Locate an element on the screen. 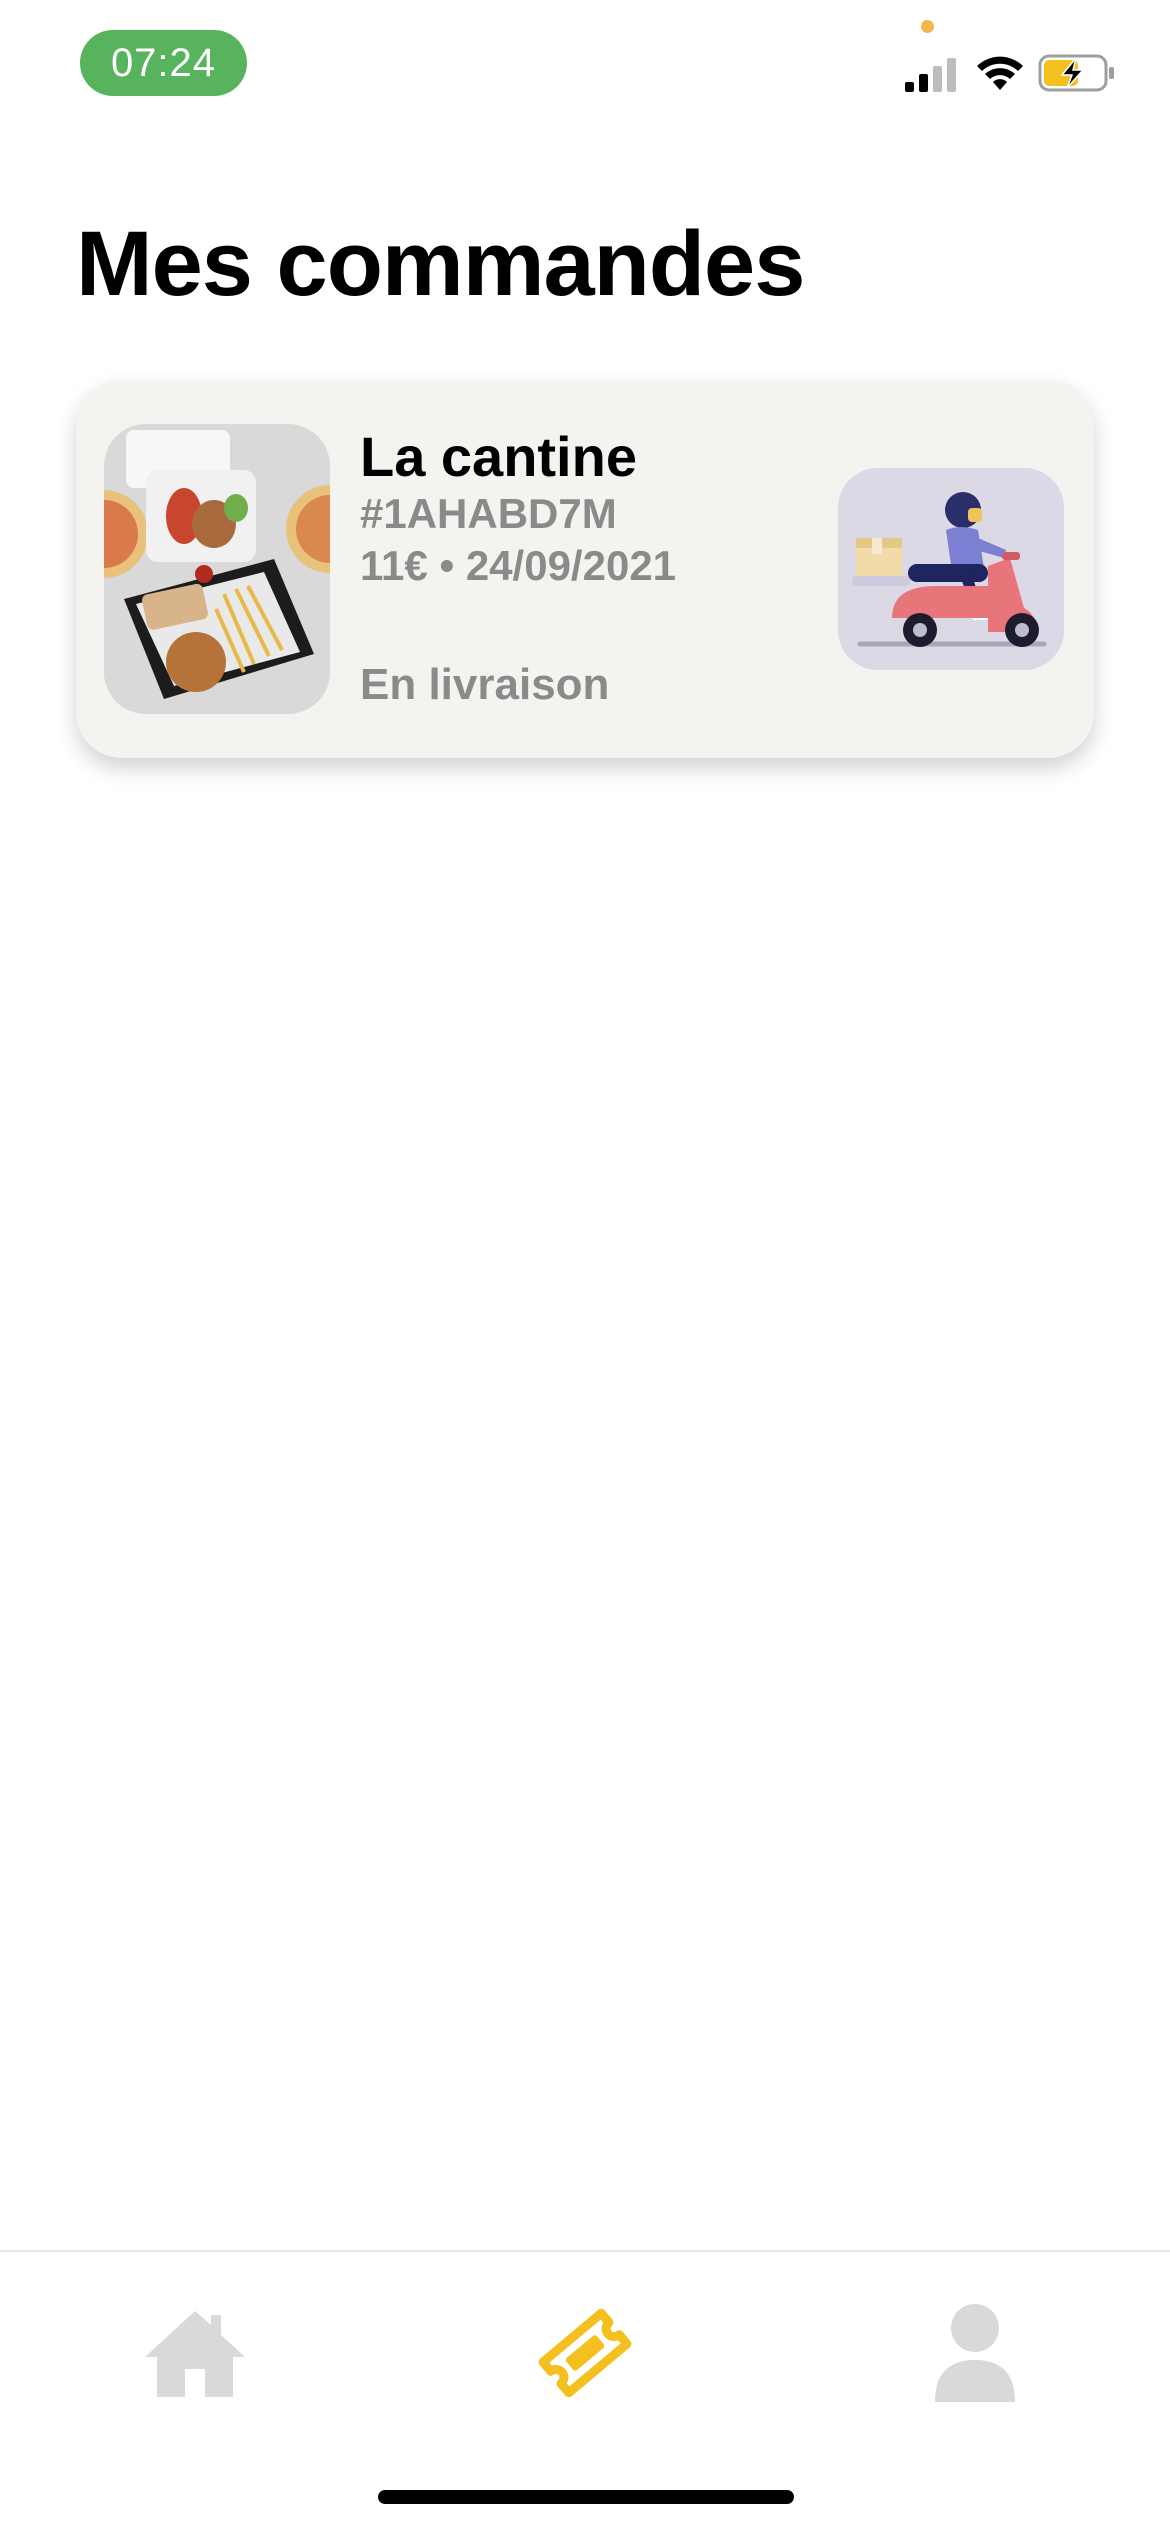 This screenshot has width=1170, height=2532. tab-orders is located at coordinates (585, 2353).